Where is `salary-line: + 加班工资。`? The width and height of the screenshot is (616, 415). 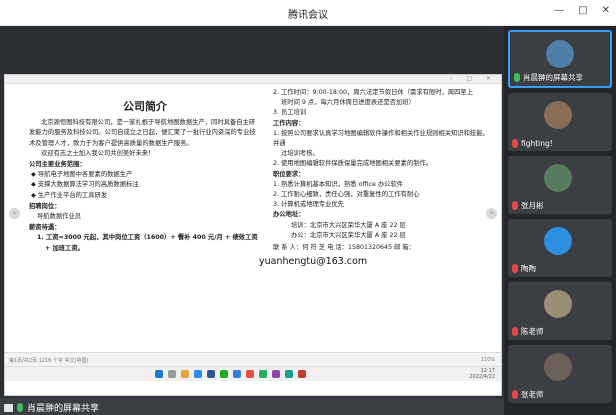 salary-line: + 加班工资。 is located at coordinates (64, 248).